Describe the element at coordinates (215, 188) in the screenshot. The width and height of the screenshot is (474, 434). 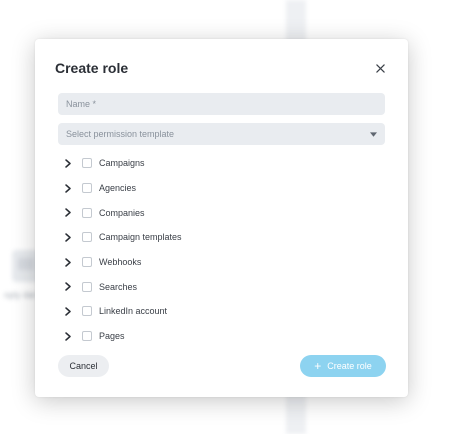
I see `permission-row-agencies: Agencies` at that location.